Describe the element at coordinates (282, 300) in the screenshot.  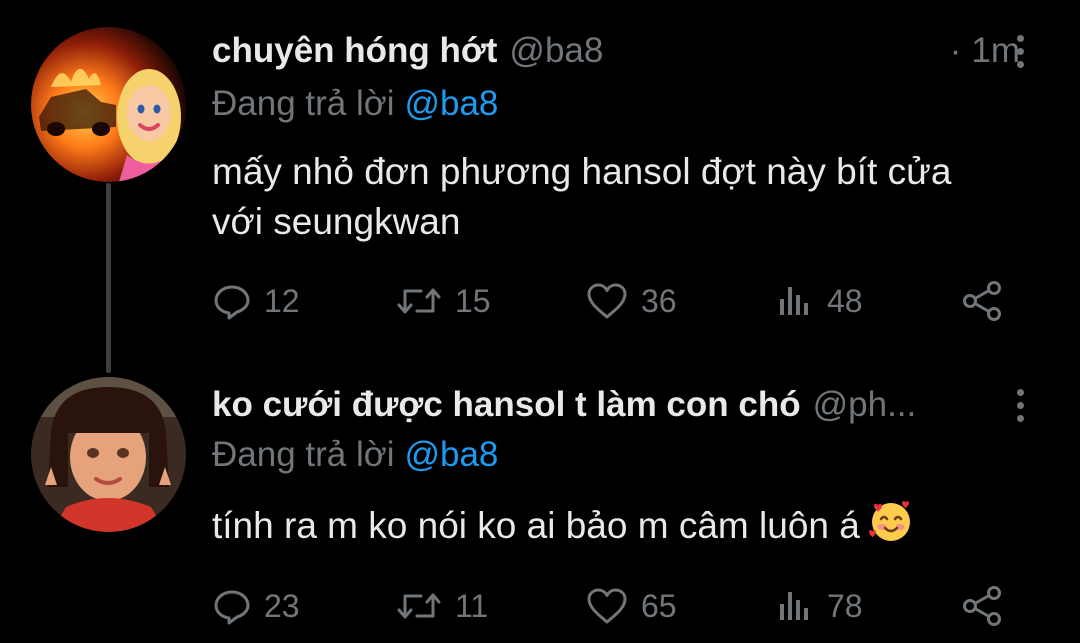
I see `reply-count: 12` at that location.